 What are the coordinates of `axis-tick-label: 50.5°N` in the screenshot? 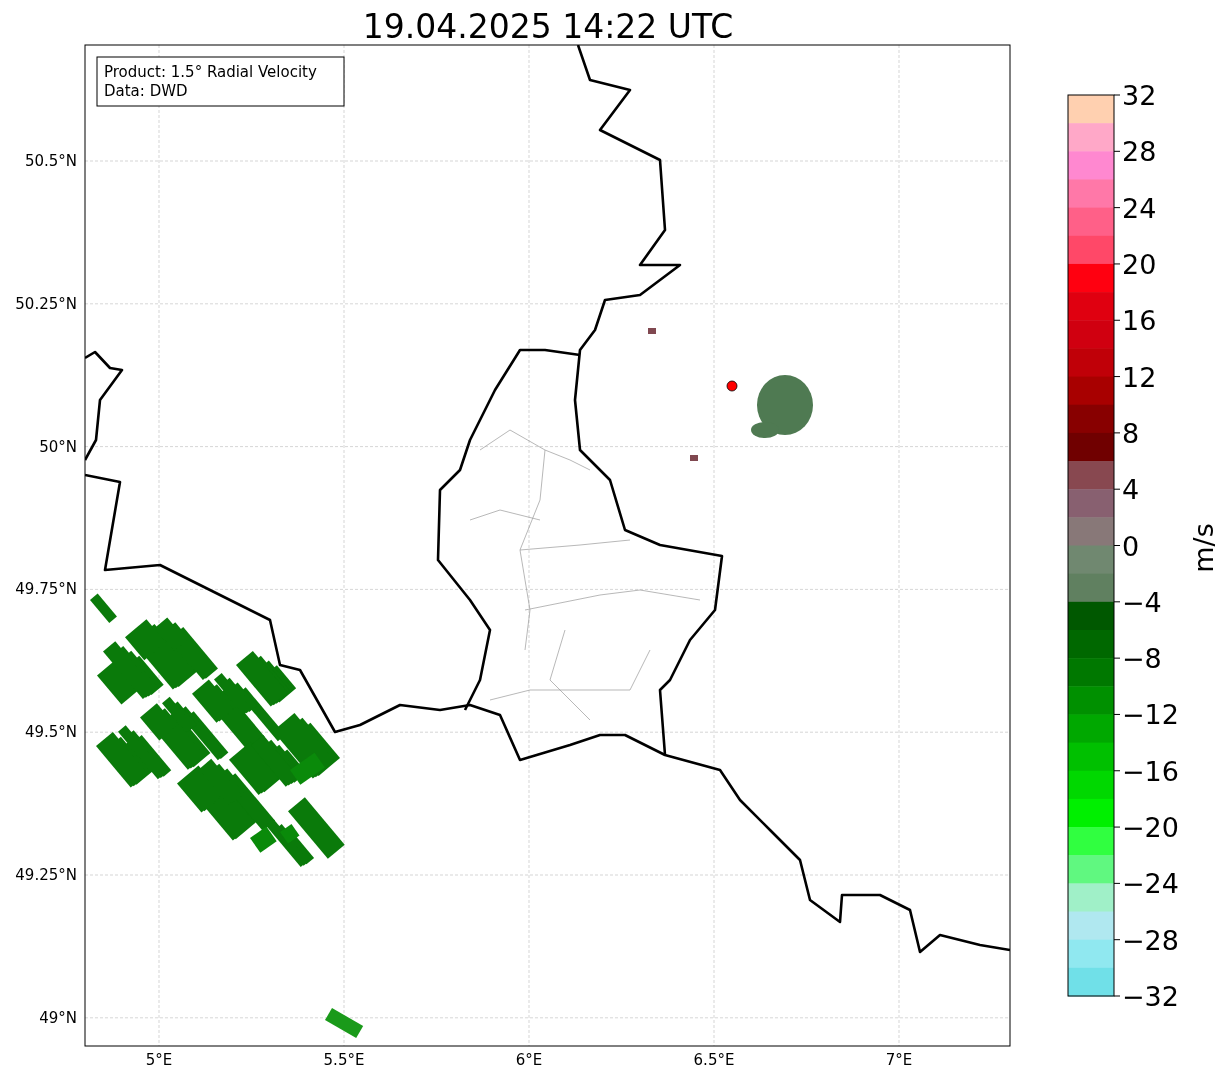 It's located at (50, 161).